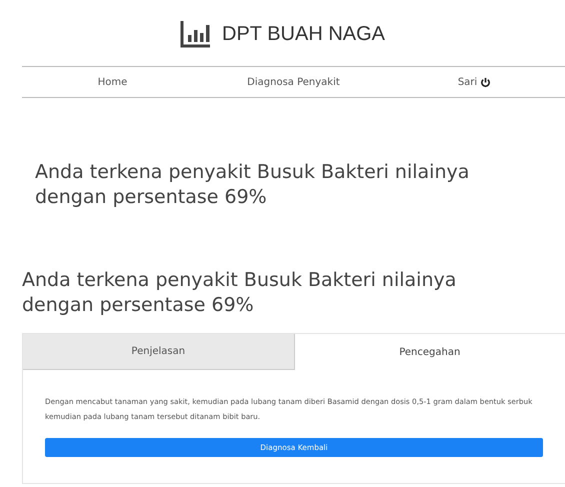 The width and height of the screenshot is (565, 487). I want to click on nav-link: Diagnosa Penyakit, so click(293, 82).